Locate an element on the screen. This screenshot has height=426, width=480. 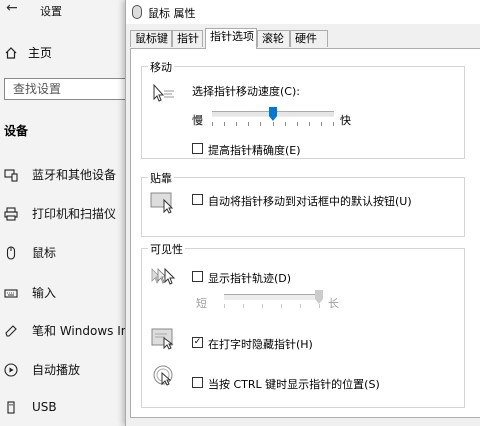
tab-hardware: 硬件 is located at coordinates (309, 38).